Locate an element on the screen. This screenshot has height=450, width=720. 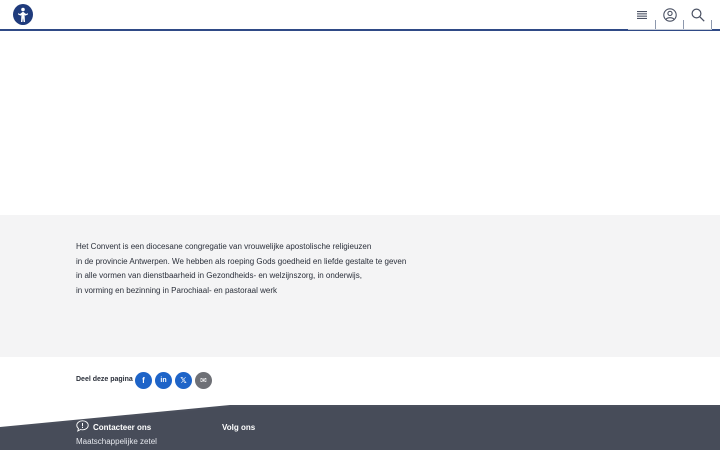
site-logo-icon is located at coordinates (23, 14).